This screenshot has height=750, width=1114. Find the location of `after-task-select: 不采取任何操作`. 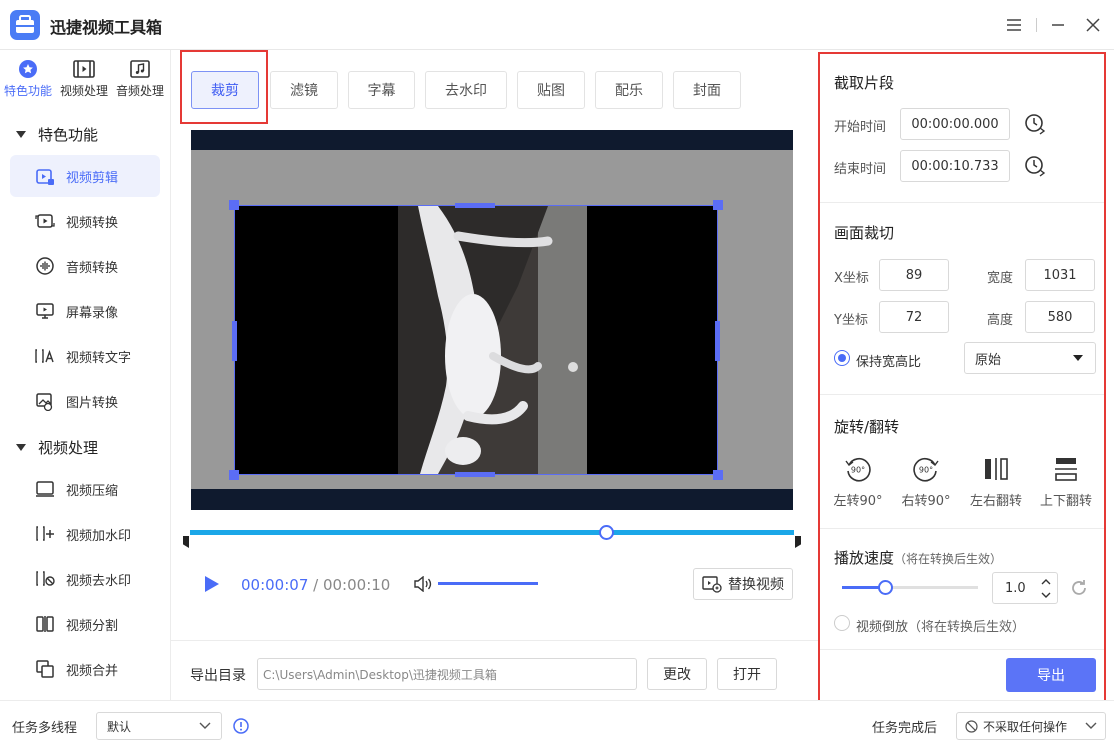

after-task-select: 不采取任何操作 is located at coordinates (1031, 726).